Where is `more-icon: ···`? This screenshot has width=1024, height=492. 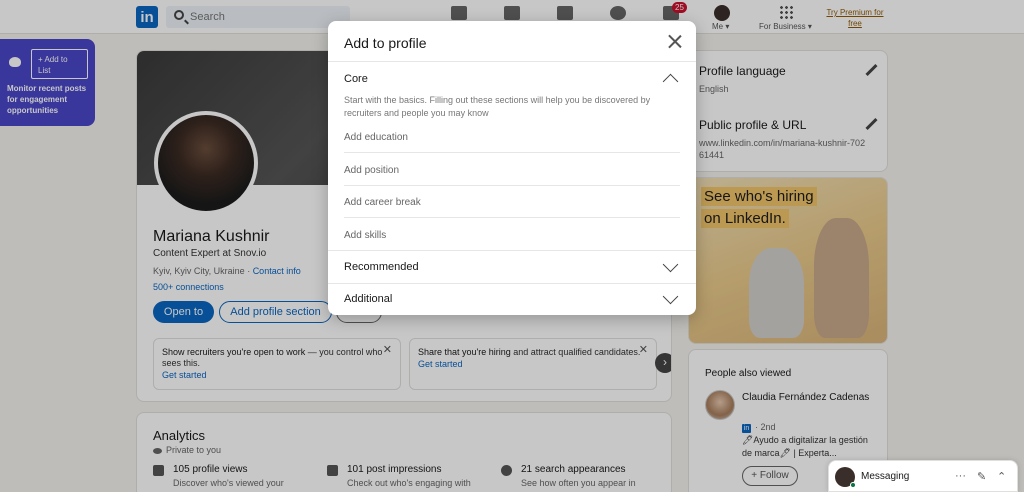
more-icon: ··· is located at coordinates (960, 476).